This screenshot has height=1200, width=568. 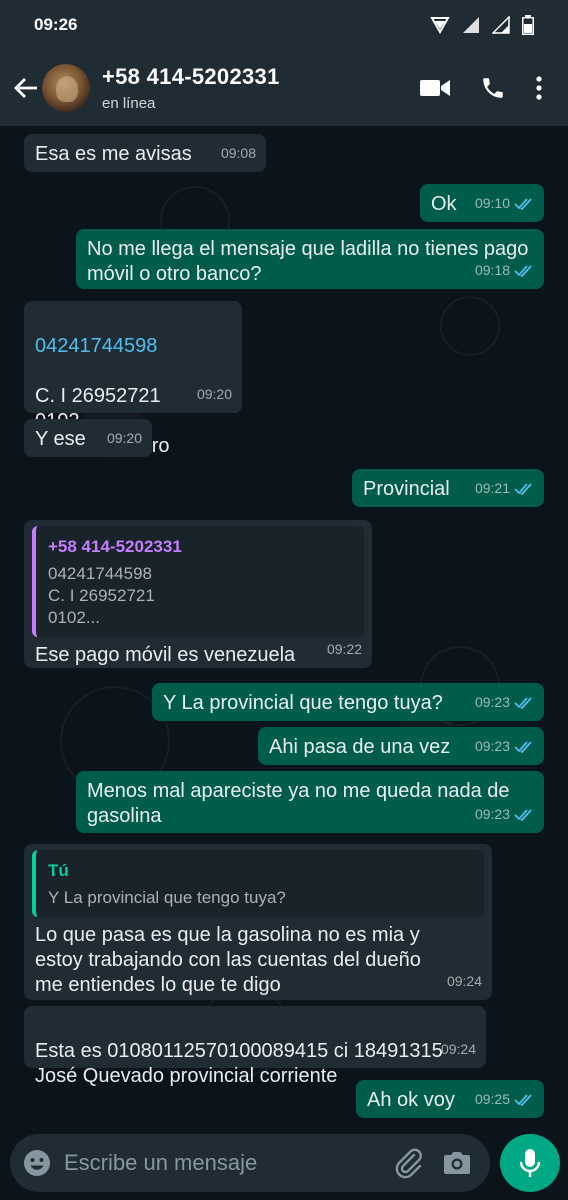 I want to click on video-call-button, so click(x=435, y=88).